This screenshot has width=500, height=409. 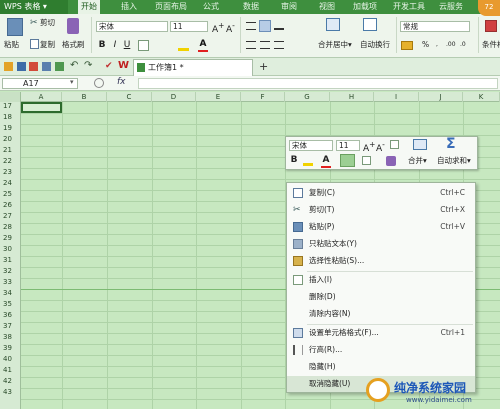 I want to click on number-format-combo: 常规, so click(x=435, y=26).